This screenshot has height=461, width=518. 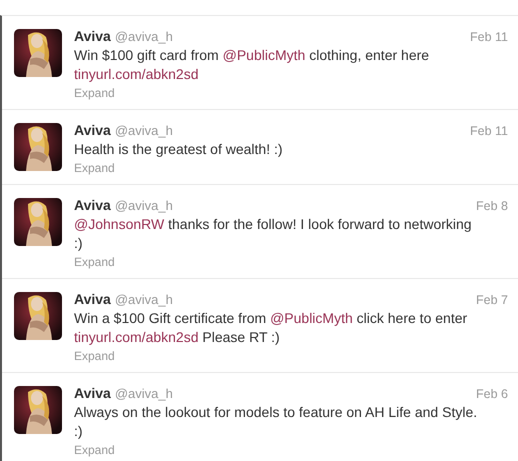 I want to click on tweet-text: @JohnsonRW thanks for the follow! I look forward to networking :), so click(x=273, y=234).